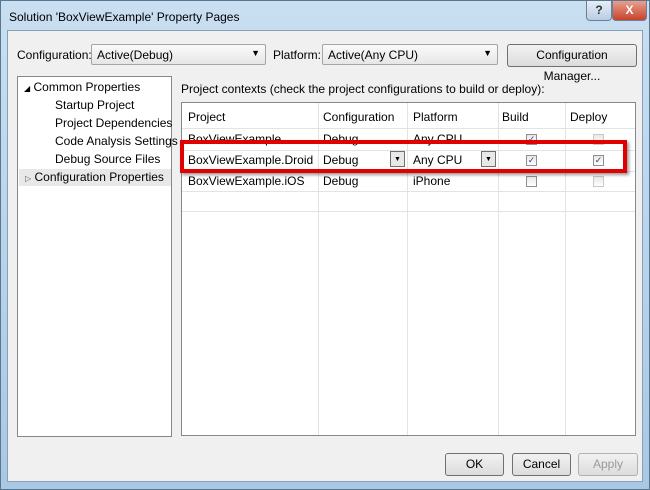 This screenshot has height=490, width=650. What do you see at coordinates (435, 117) in the screenshot?
I see `header-platform: Platform` at bounding box center [435, 117].